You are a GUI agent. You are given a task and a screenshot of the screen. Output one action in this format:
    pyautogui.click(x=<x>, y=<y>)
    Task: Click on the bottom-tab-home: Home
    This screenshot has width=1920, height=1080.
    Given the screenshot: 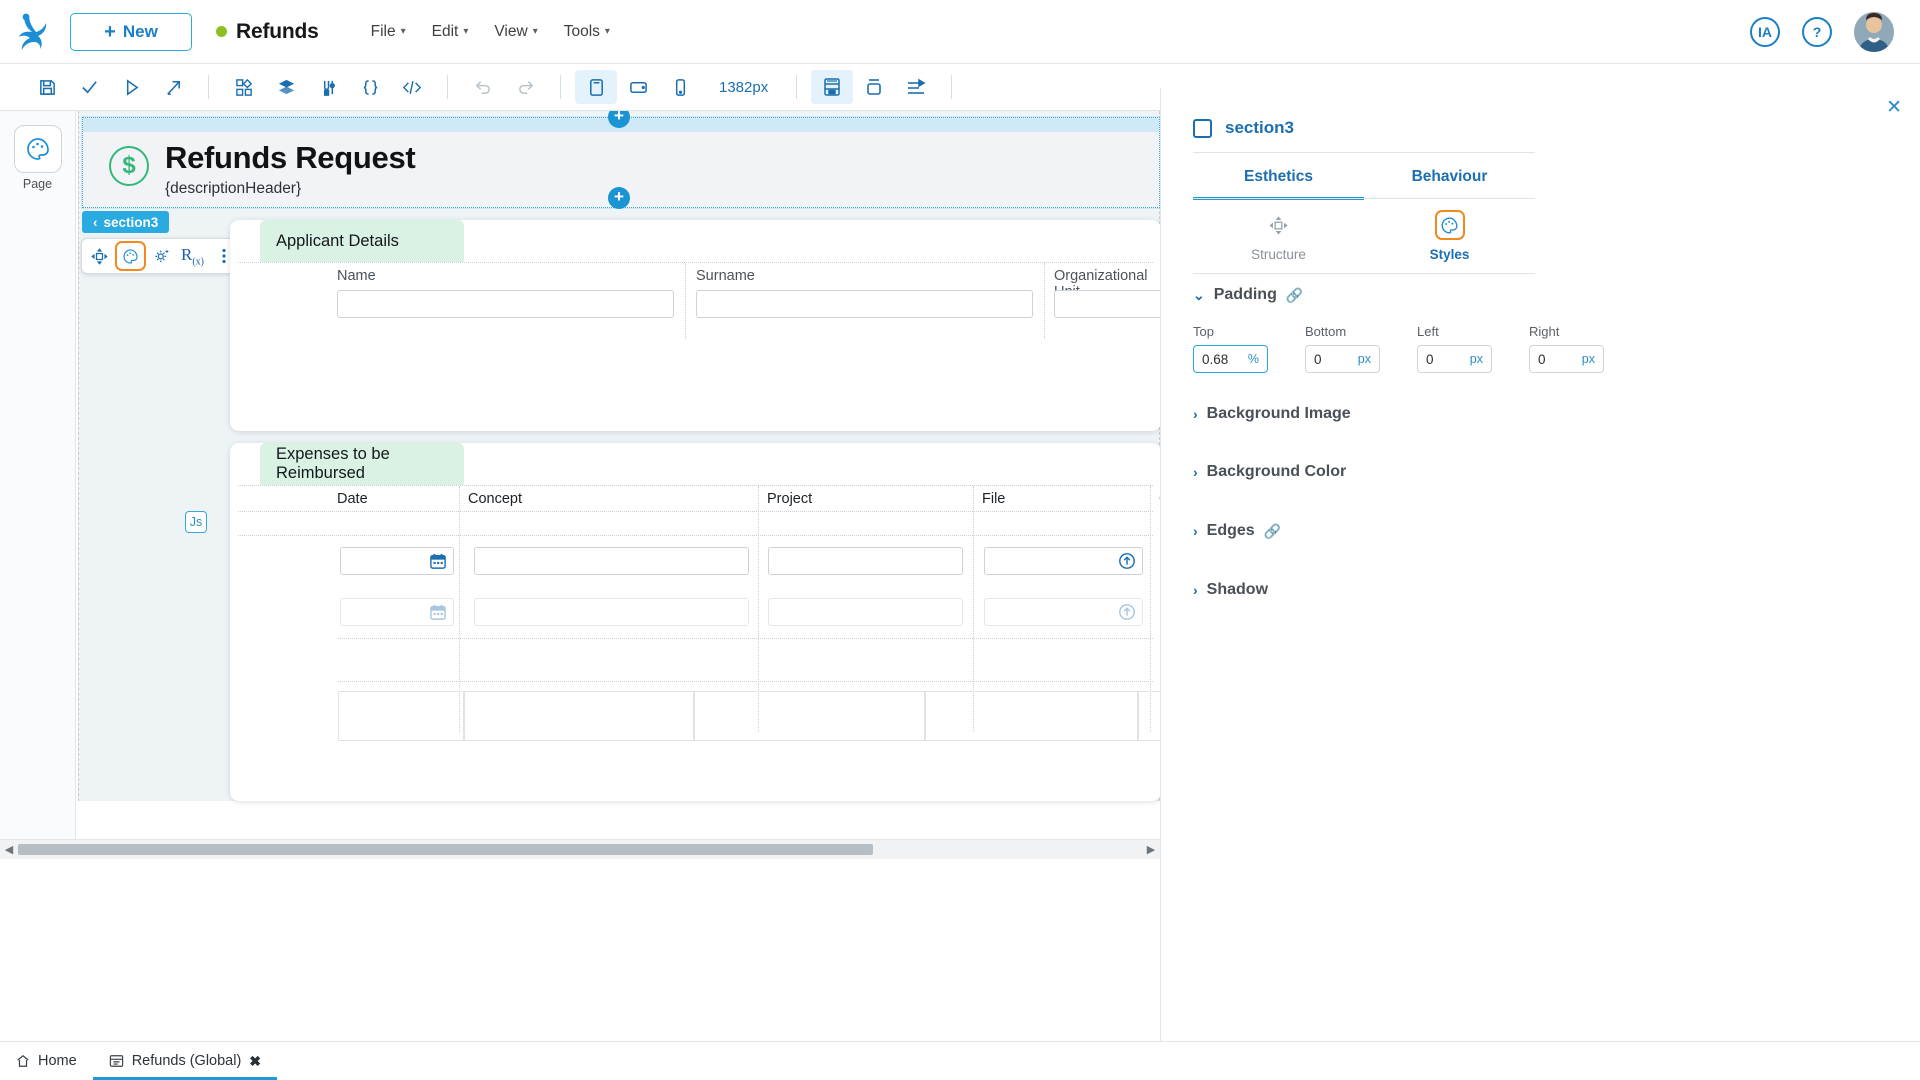 What is the action you would take?
    pyautogui.click(x=46, y=1061)
    